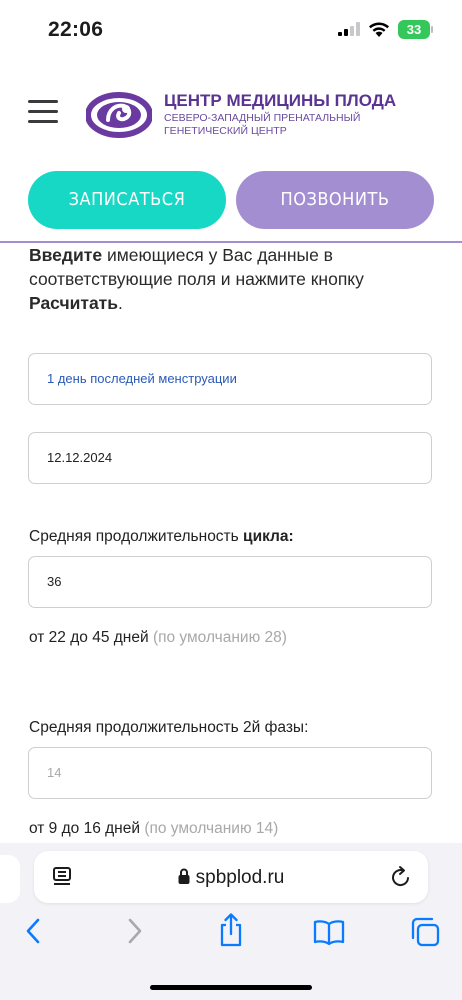  Describe the element at coordinates (335, 200) in the screenshot. I see `call-button: ПОЗВОНИТЬ` at that location.